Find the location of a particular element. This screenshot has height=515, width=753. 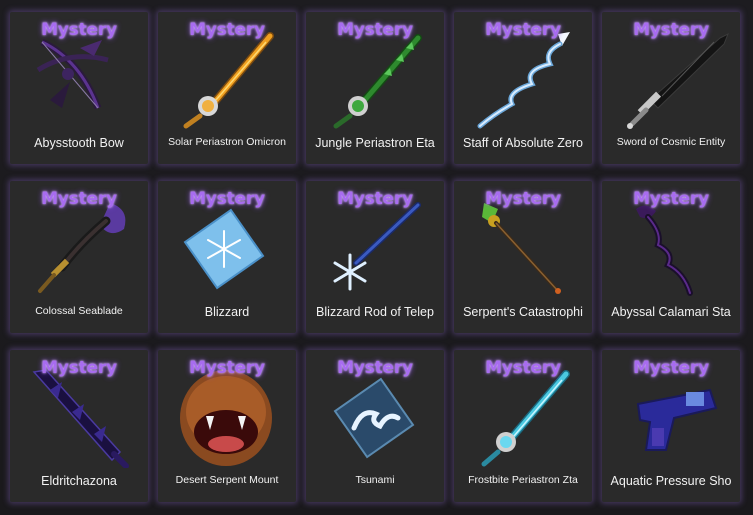

item-card-eldritchazona: Mystery Eldritchazona is located at coordinates (79, 426).